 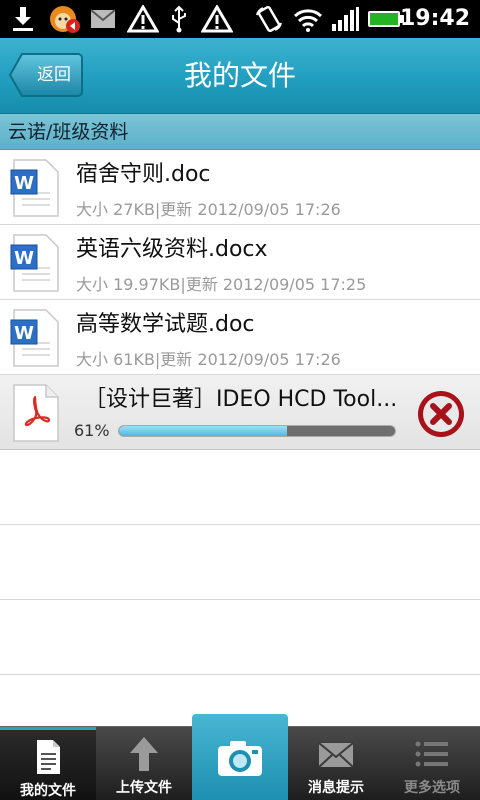 I want to click on tab-messages: 消息提示, so click(x=336, y=763).